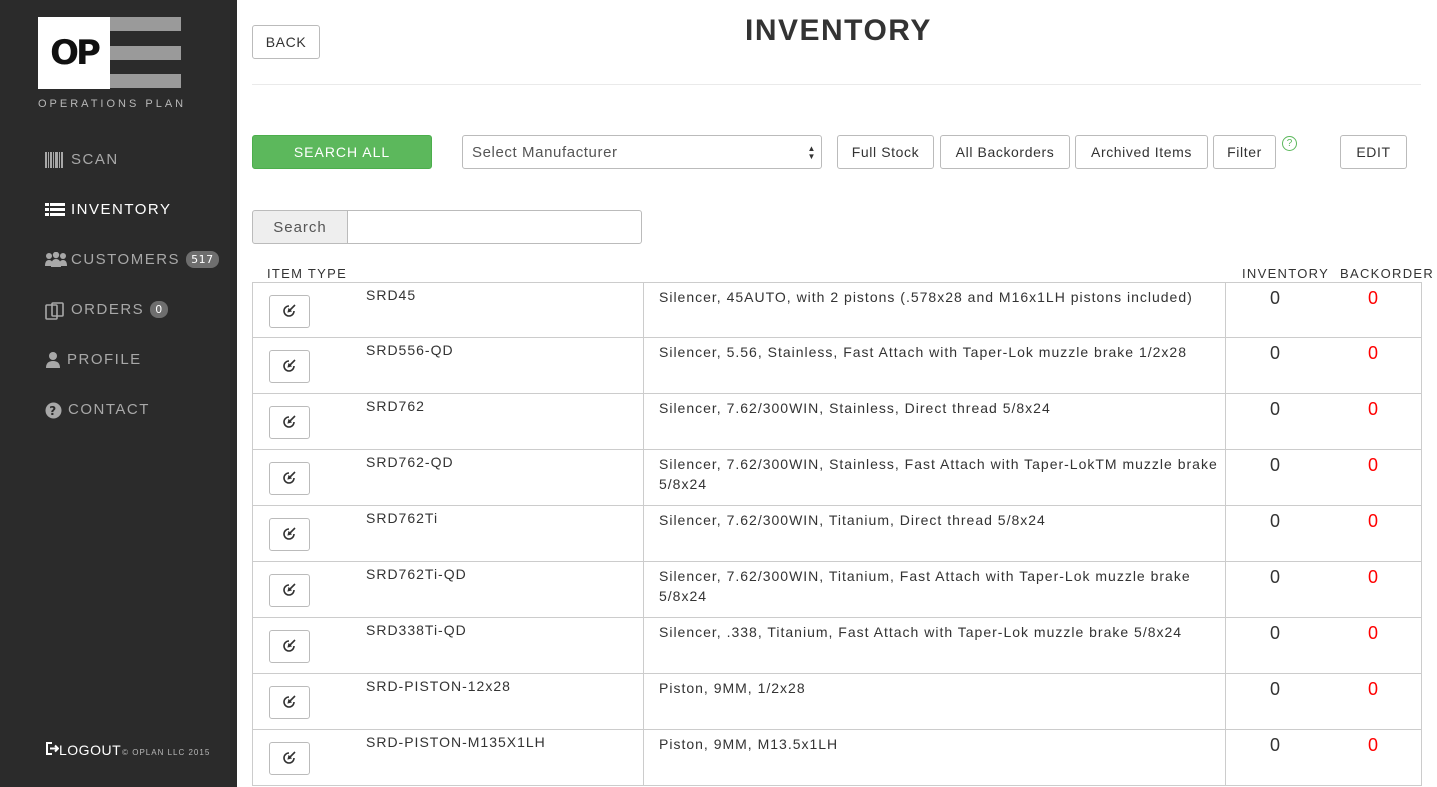 The height and width of the screenshot is (787, 1437). What do you see at coordinates (95, 159) in the screenshot?
I see `nav-label-scan: SCAN` at bounding box center [95, 159].